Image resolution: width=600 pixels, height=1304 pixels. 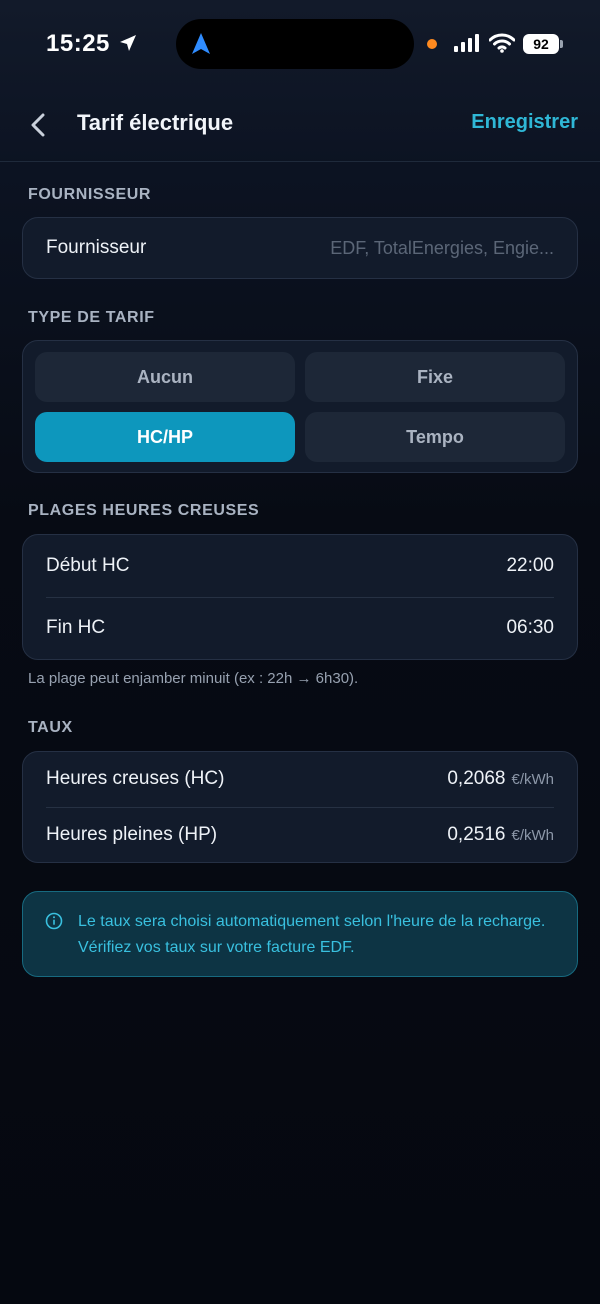 I want to click on rates-section-label: TAUX, so click(x=50, y=727).